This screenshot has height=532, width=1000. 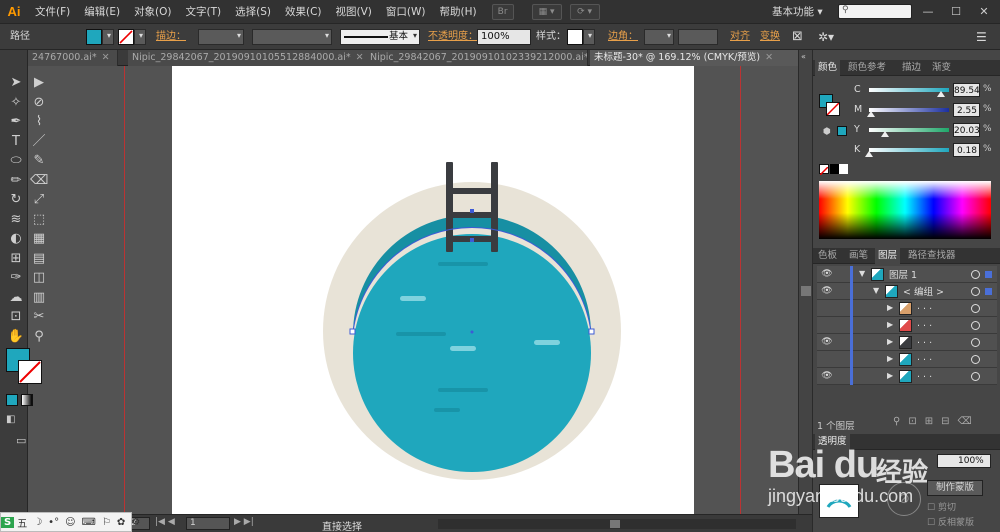 What do you see at coordinates (39, 122) in the screenshot?
I see `curvature-icon: ⌇` at bounding box center [39, 122].